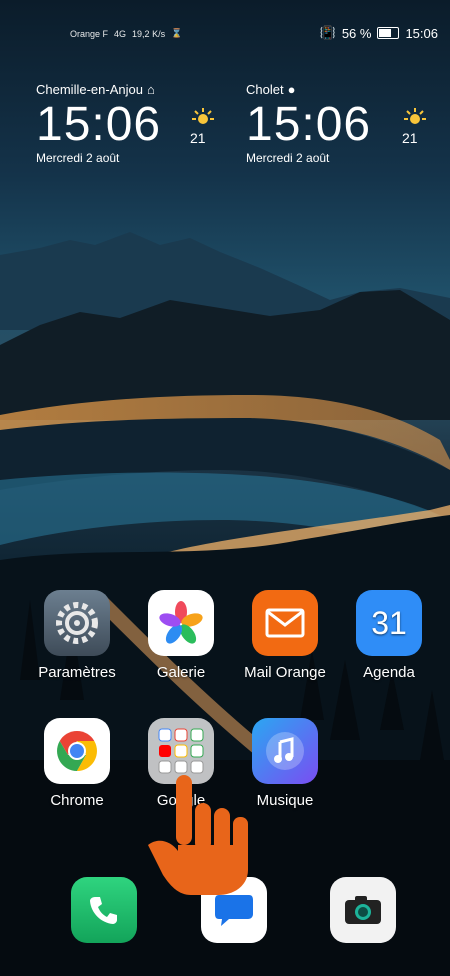  Describe the element at coordinates (309, 124) in the screenshot. I see `clock2-time: 15:06` at that location.